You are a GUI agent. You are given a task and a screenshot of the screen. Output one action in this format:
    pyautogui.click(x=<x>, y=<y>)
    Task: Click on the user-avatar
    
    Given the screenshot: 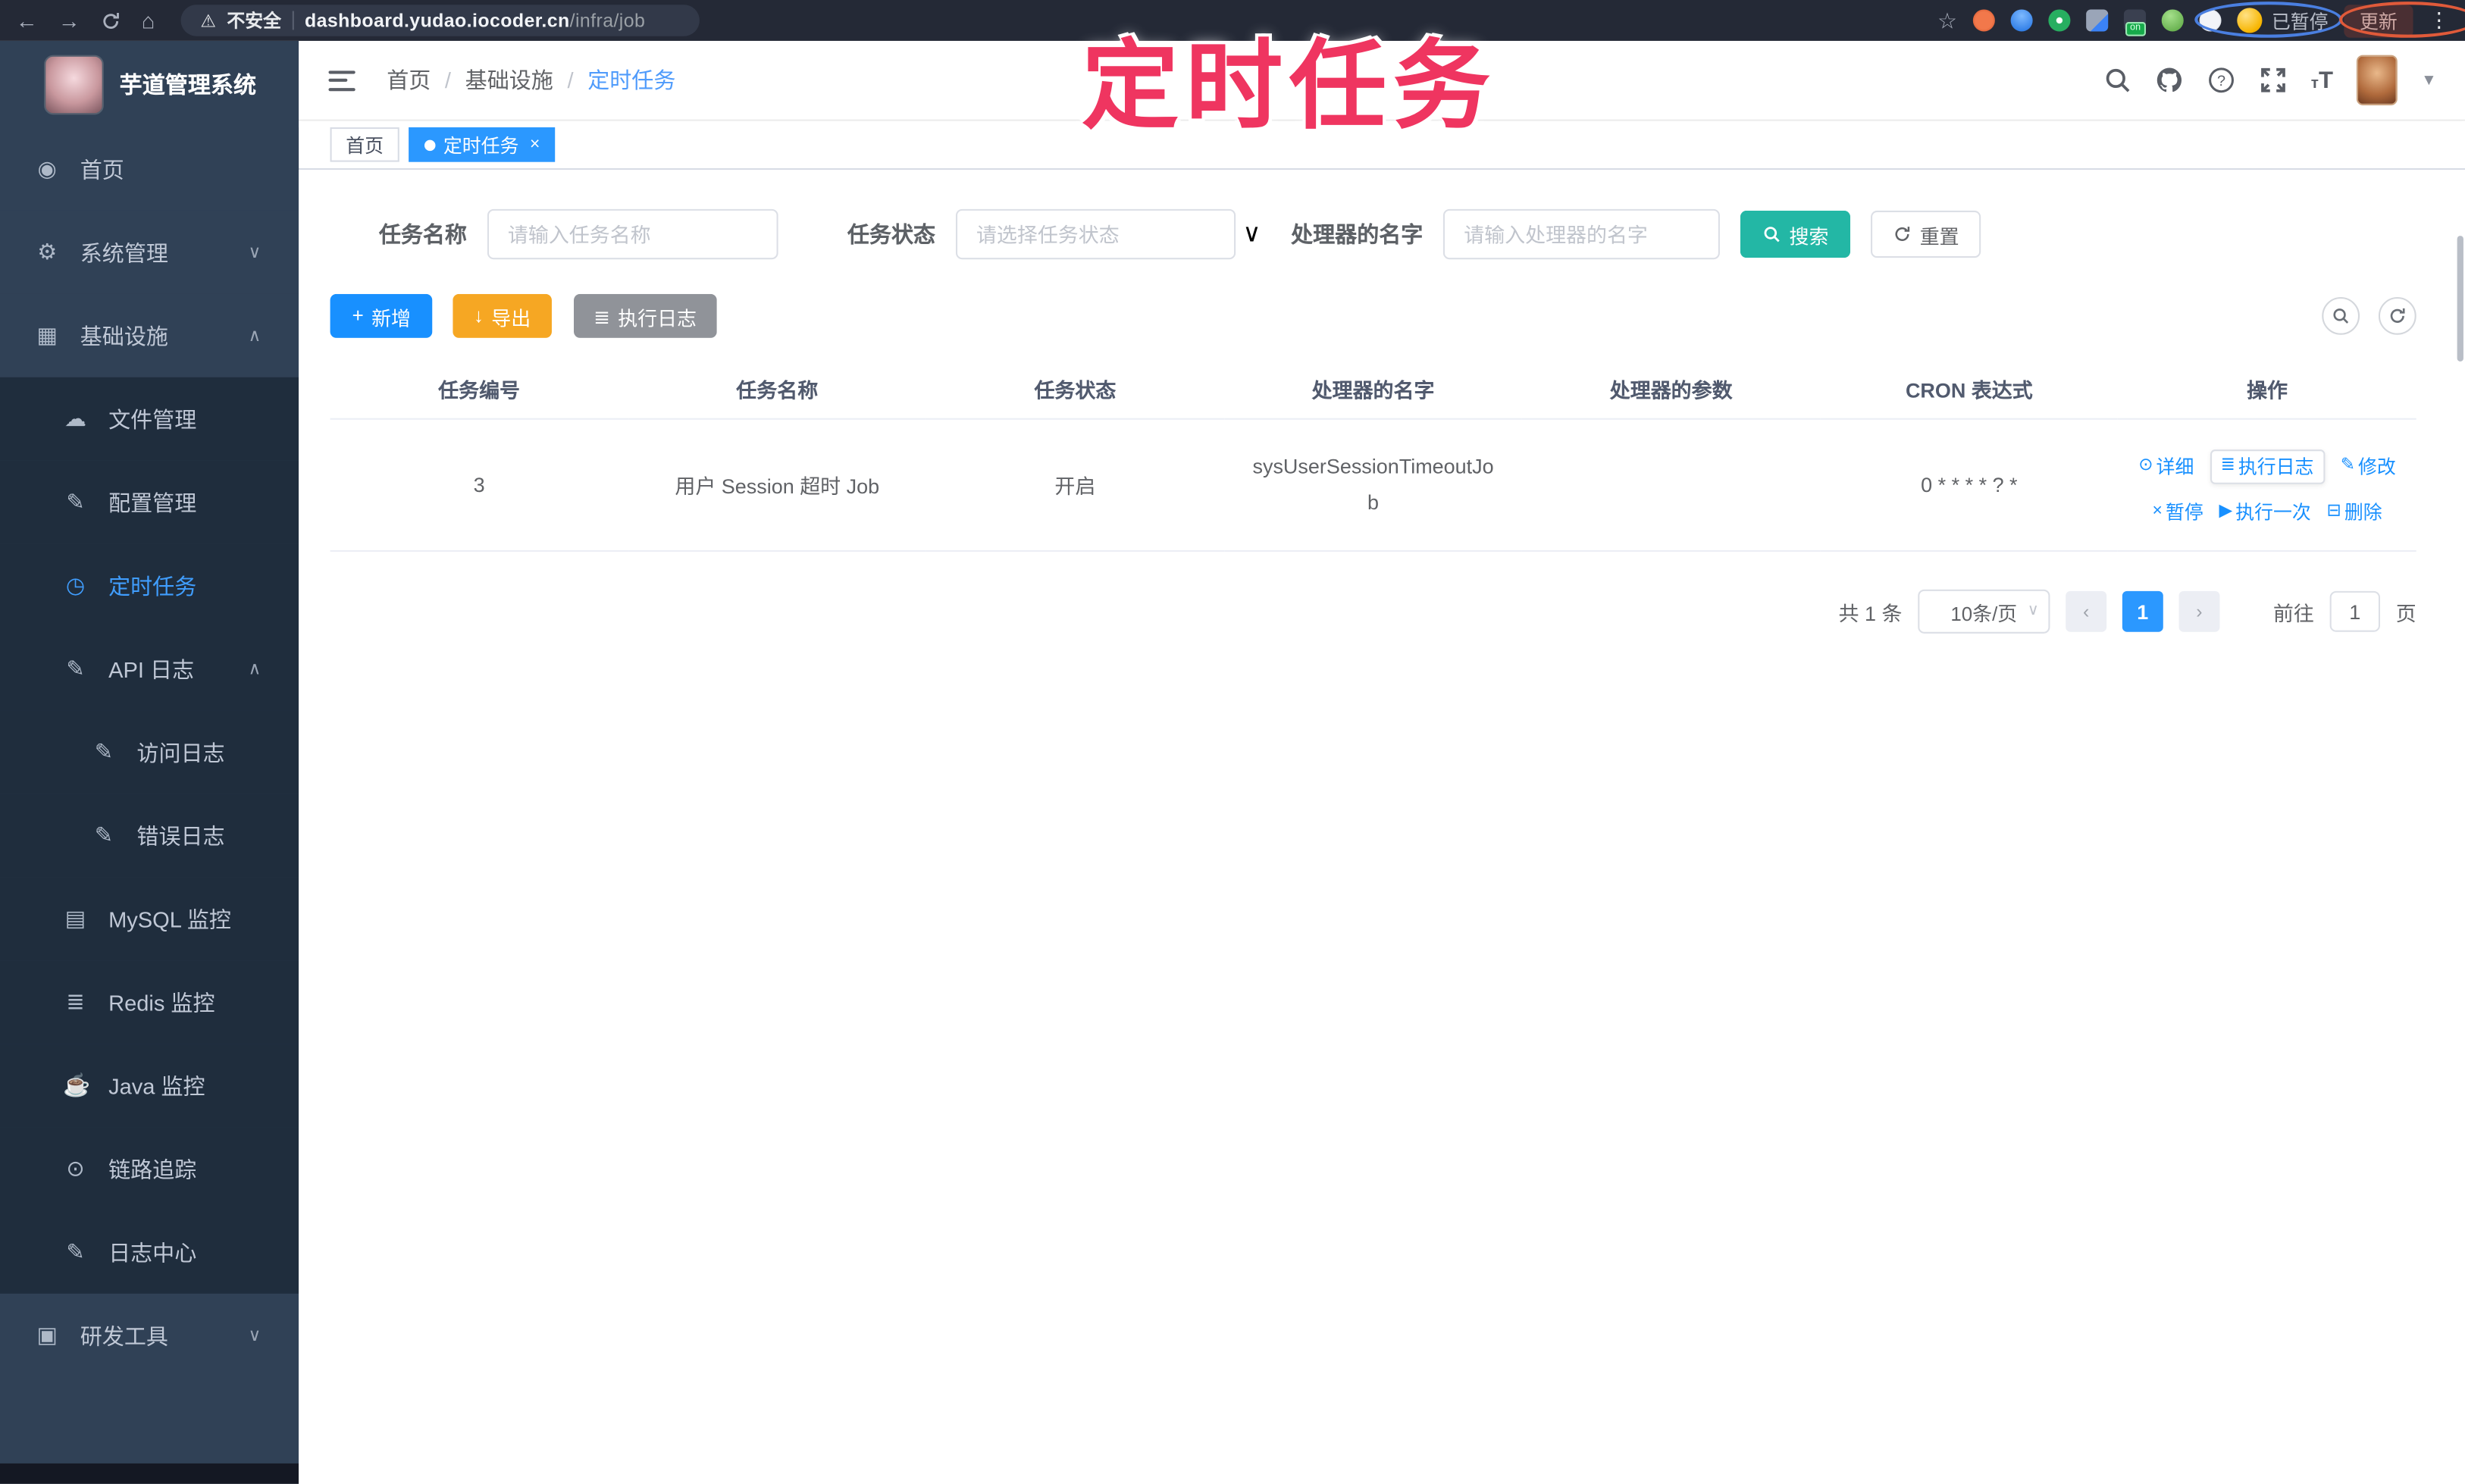 What is the action you would take?
    pyautogui.click(x=2377, y=80)
    